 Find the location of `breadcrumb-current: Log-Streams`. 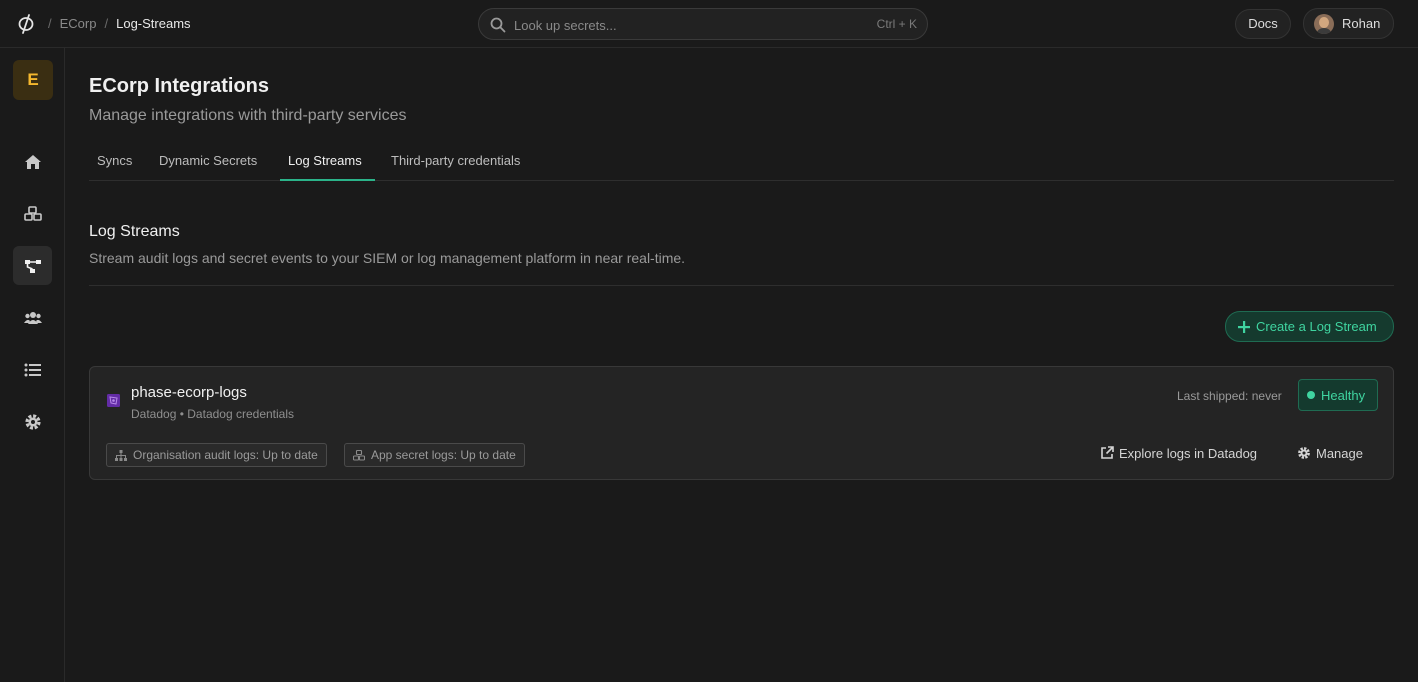

breadcrumb-current: Log-Streams is located at coordinates (153, 23).